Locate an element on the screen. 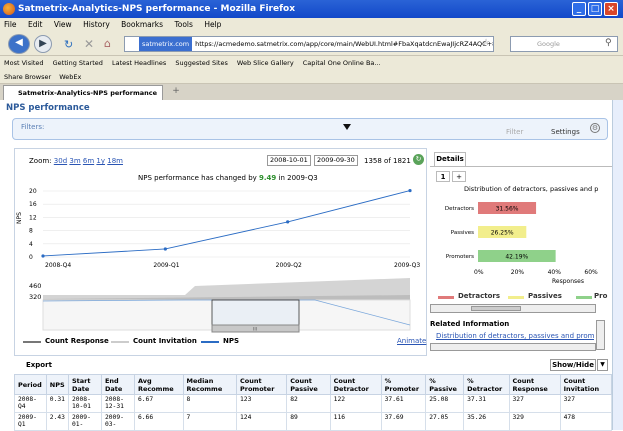 The width and height of the screenshot is (623, 431). table-cell: 37.31 is located at coordinates (486, 403).